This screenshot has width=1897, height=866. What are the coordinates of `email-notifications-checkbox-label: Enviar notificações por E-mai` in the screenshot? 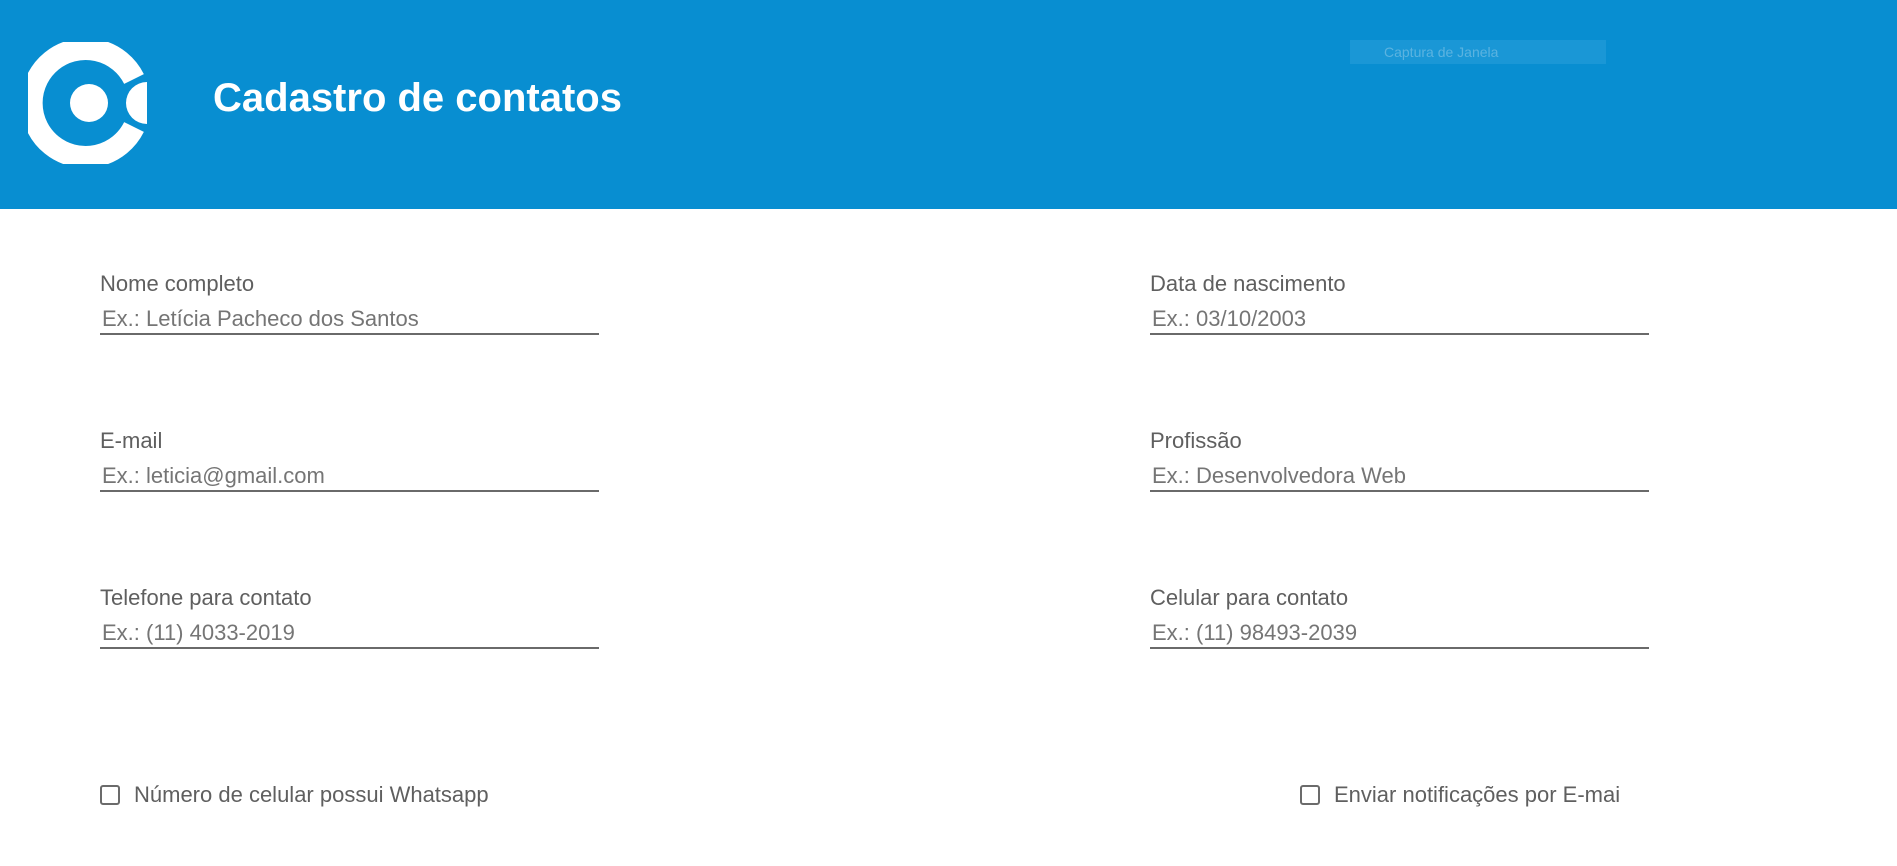 It's located at (1477, 795).